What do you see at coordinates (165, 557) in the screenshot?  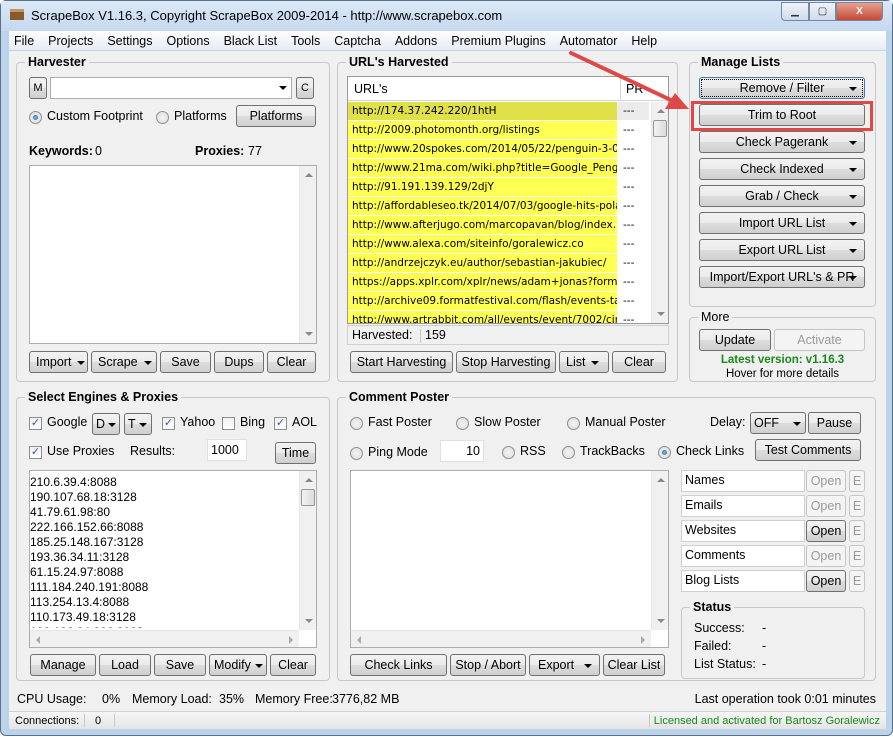 I see `proxy-item: 193.36.34.11:3128` at bounding box center [165, 557].